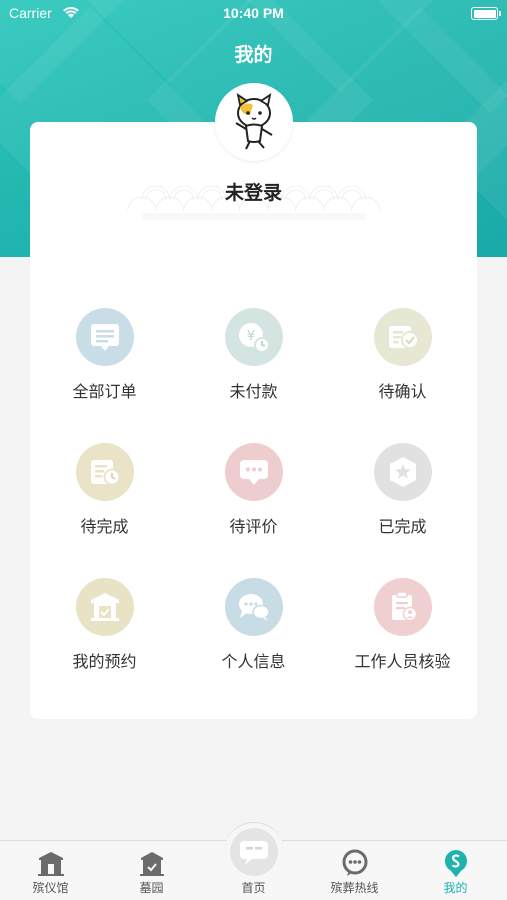  I want to click on menu-item-label: 全部订单, so click(104, 391).